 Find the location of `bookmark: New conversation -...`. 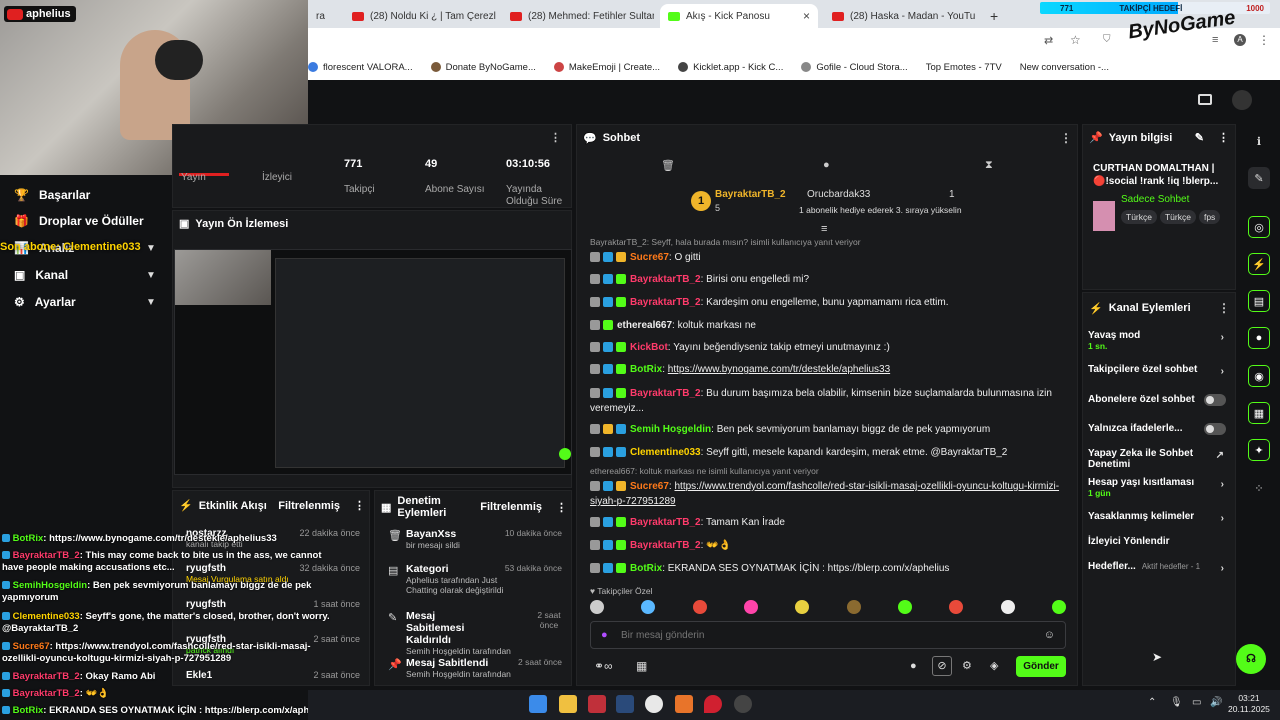

bookmark: New conversation -... is located at coordinates (1064, 67).